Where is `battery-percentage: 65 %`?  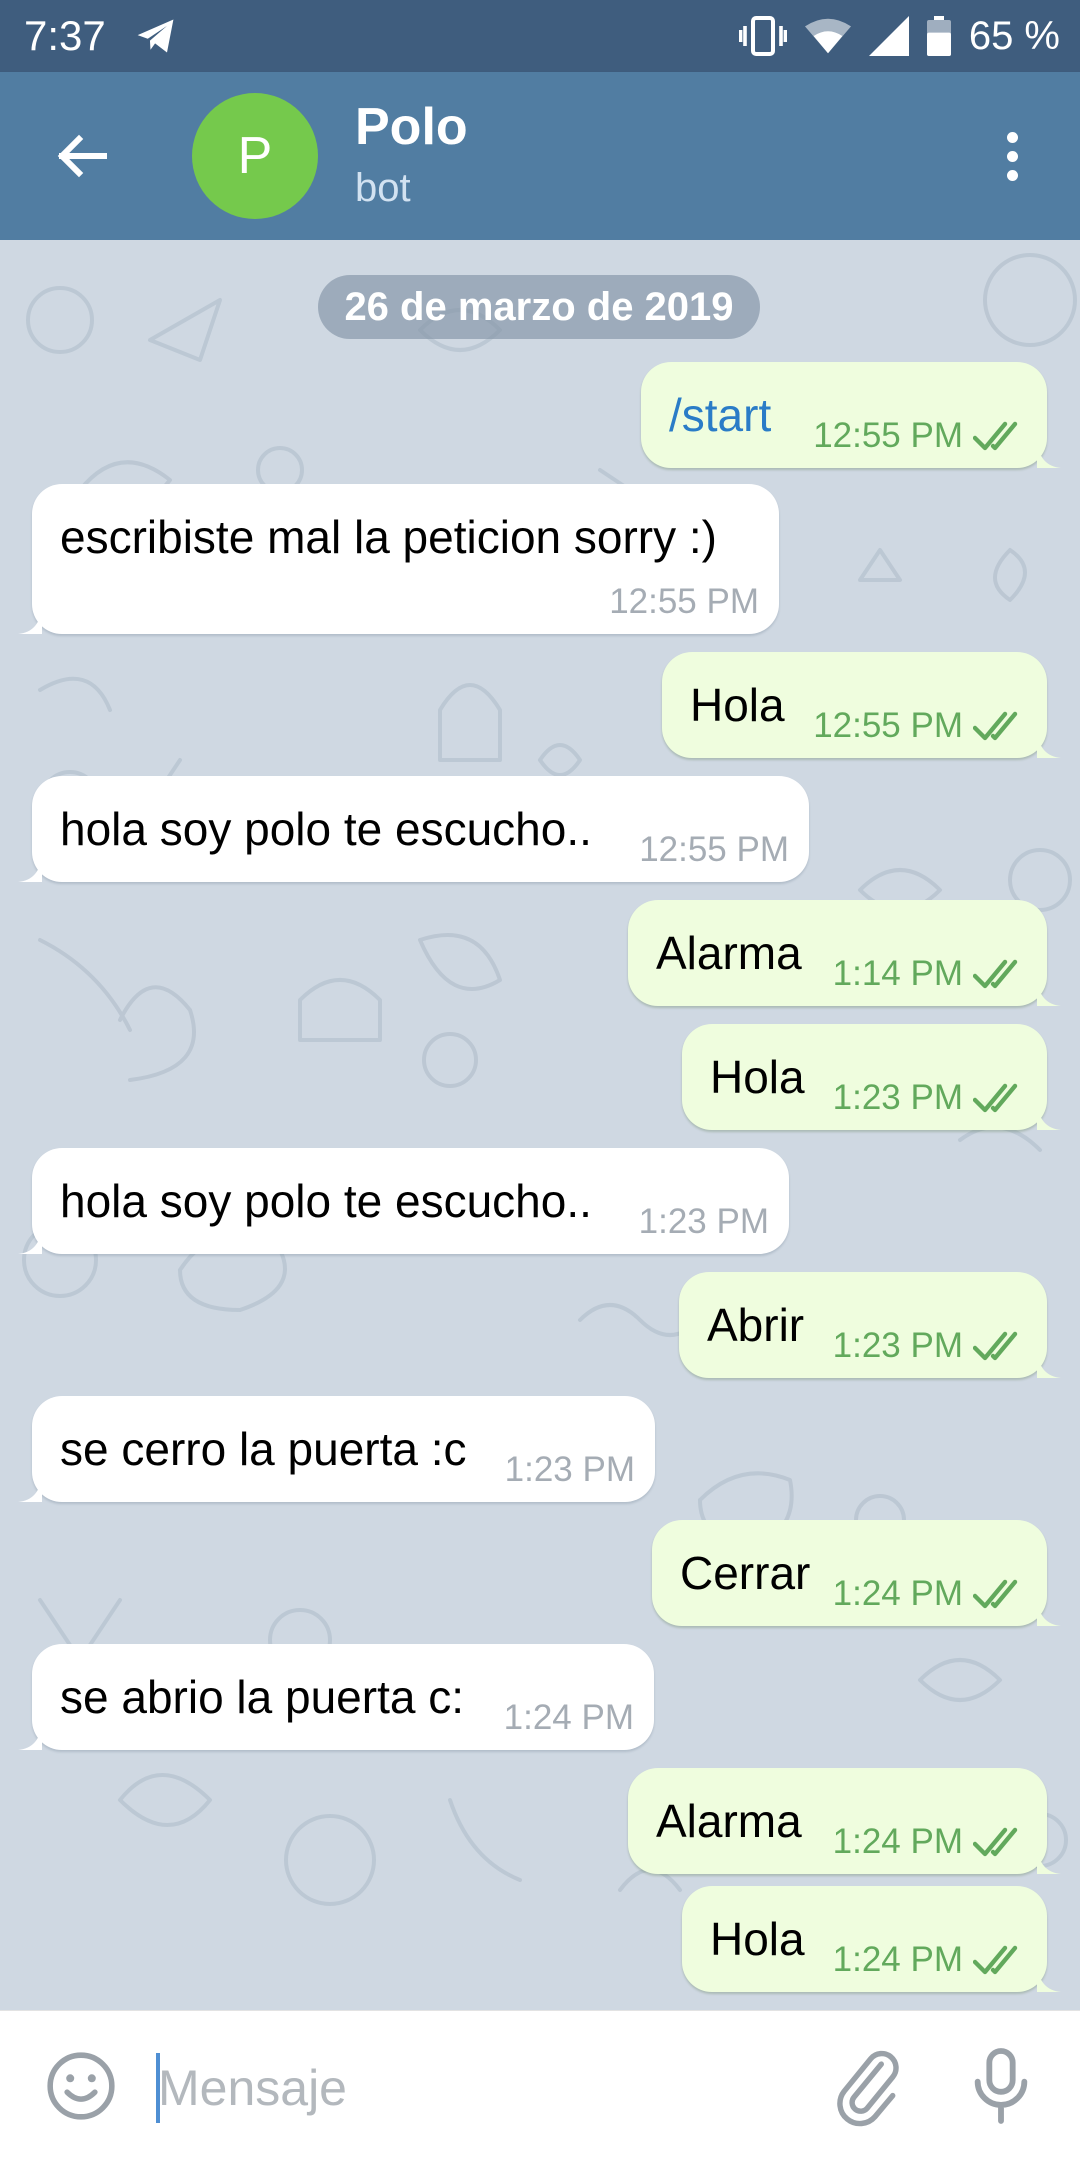
battery-percentage: 65 % is located at coordinates (1014, 35).